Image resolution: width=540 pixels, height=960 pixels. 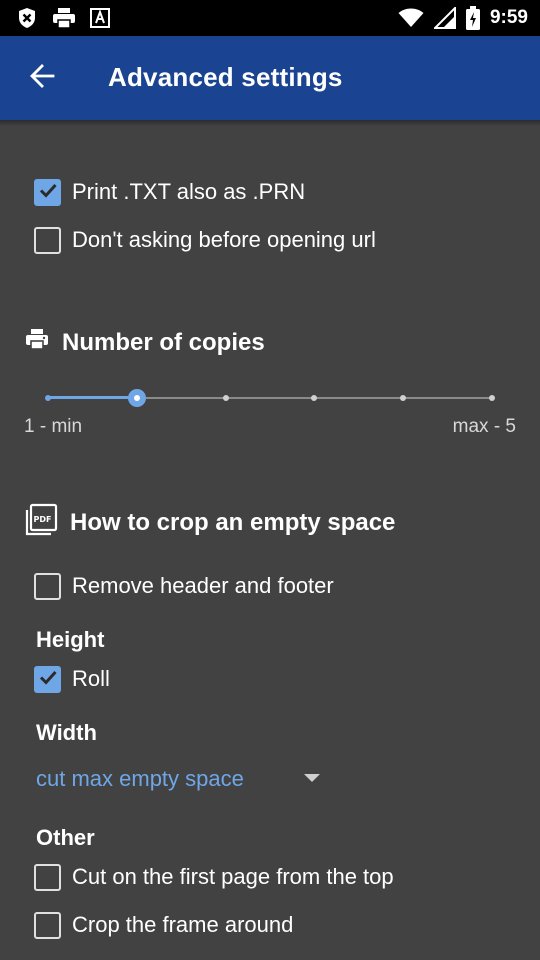 What do you see at coordinates (233, 876) in the screenshot?
I see `cut-first-page-label: Cut on the first page from the top` at bounding box center [233, 876].